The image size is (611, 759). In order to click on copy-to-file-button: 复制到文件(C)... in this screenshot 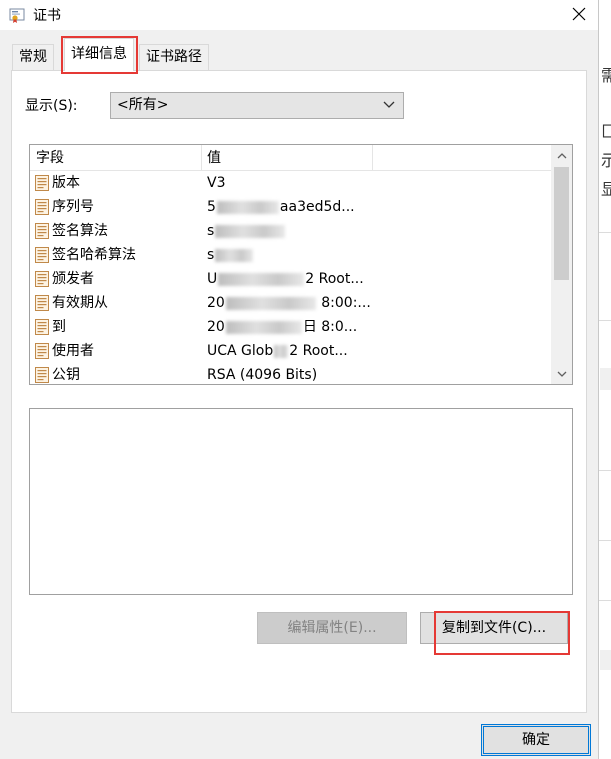, I will do `click(494, 628)`.